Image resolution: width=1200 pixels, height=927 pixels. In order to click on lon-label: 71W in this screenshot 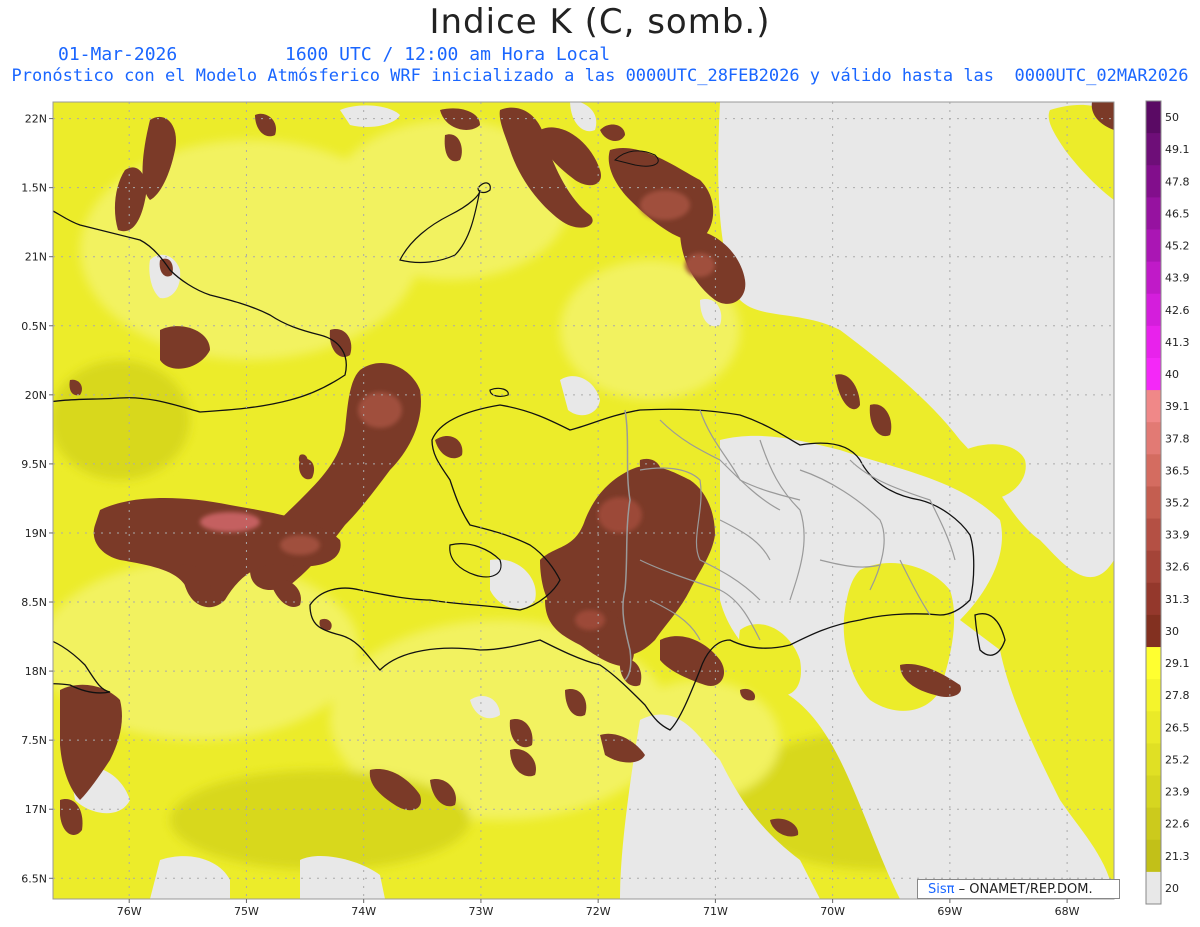, I will do `click(715, 911)`.